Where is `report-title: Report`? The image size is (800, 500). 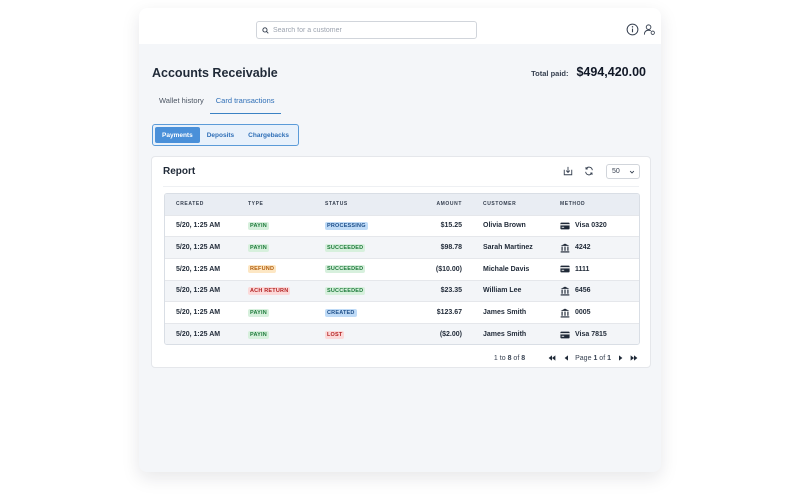 report-title: Report is located at coordinates (179, 171).